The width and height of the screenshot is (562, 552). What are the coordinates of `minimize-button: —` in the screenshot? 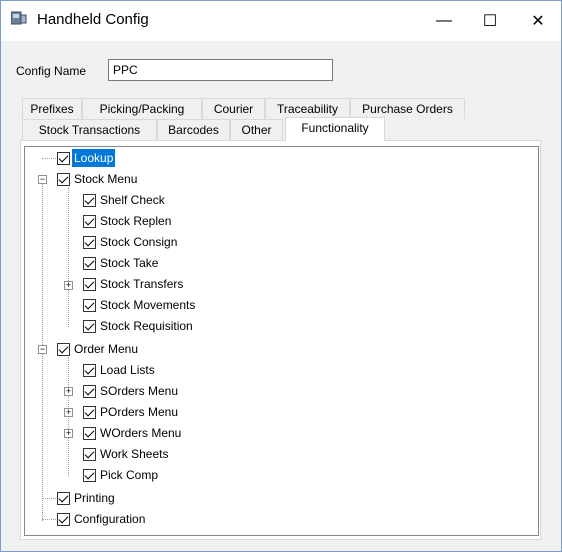 It's located at (444, 21).